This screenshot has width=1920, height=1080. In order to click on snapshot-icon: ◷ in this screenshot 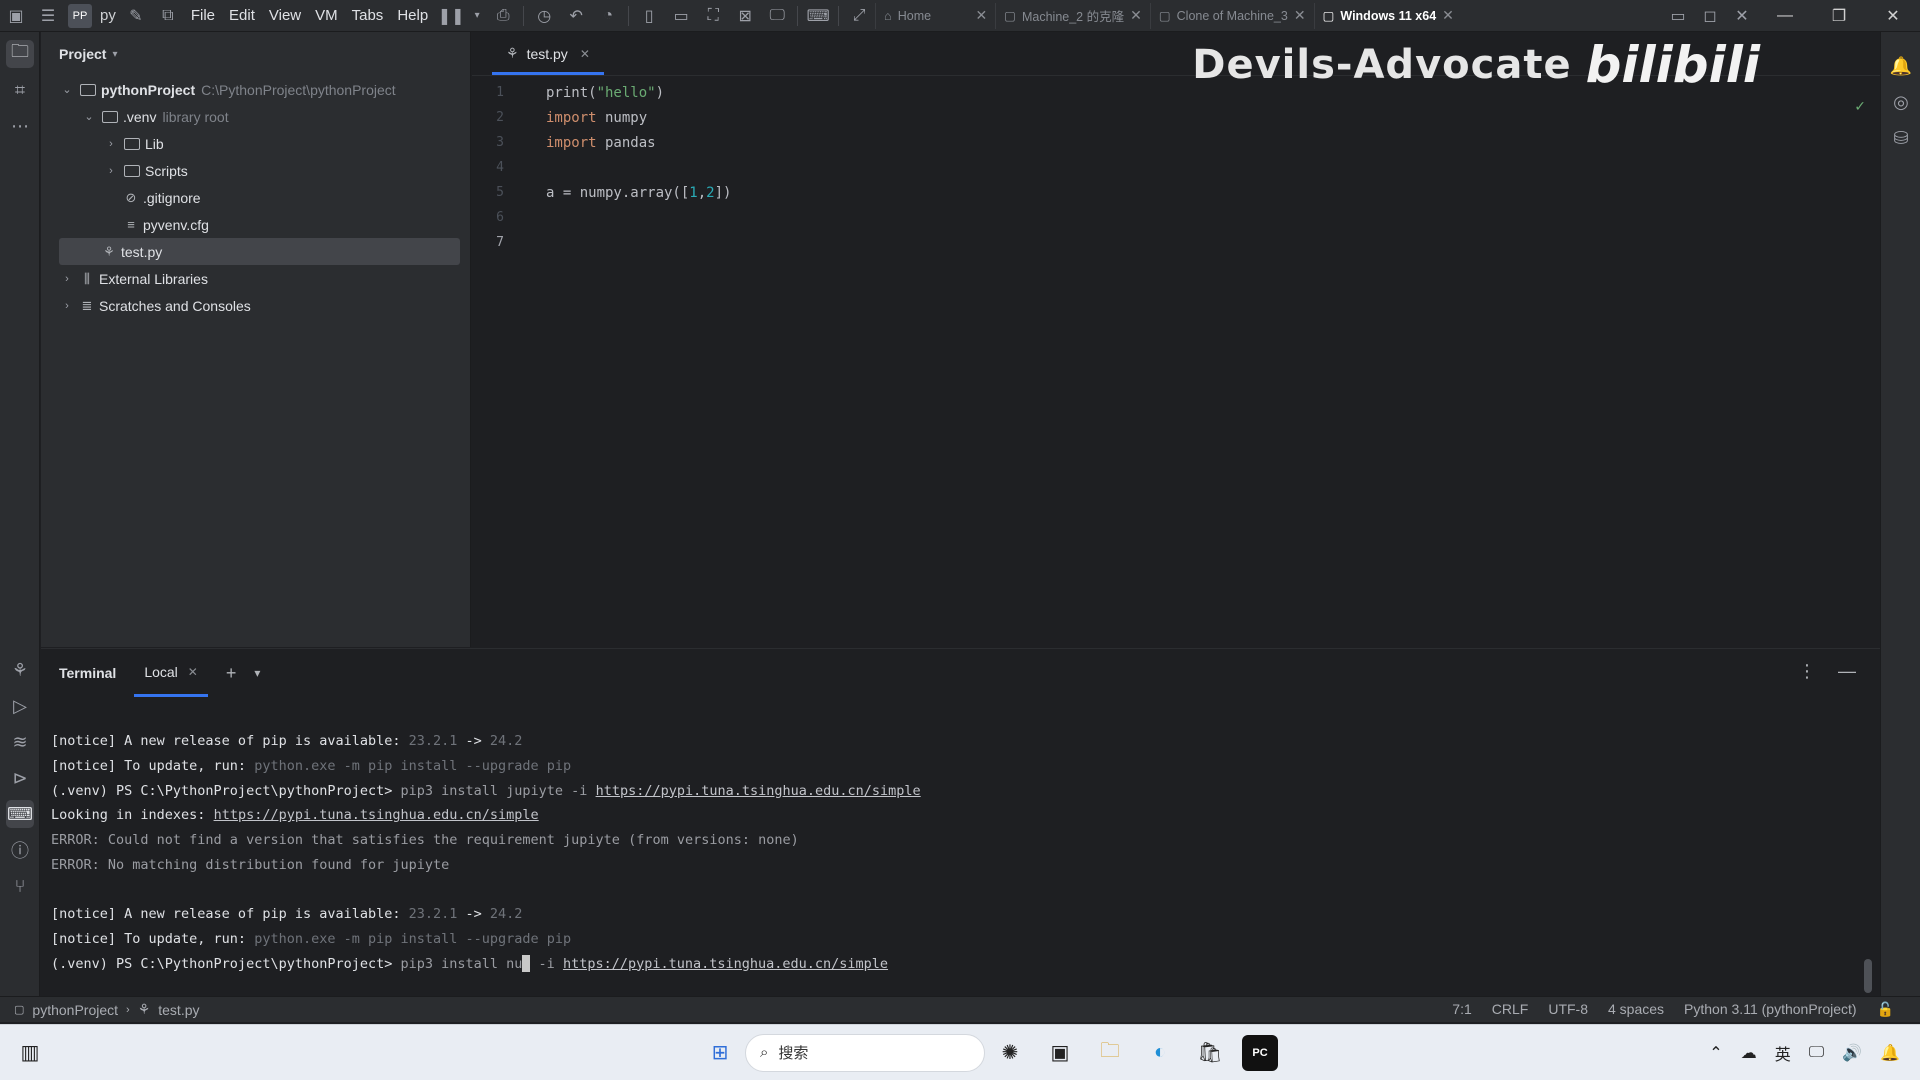, I will do `click(544, 16)`.